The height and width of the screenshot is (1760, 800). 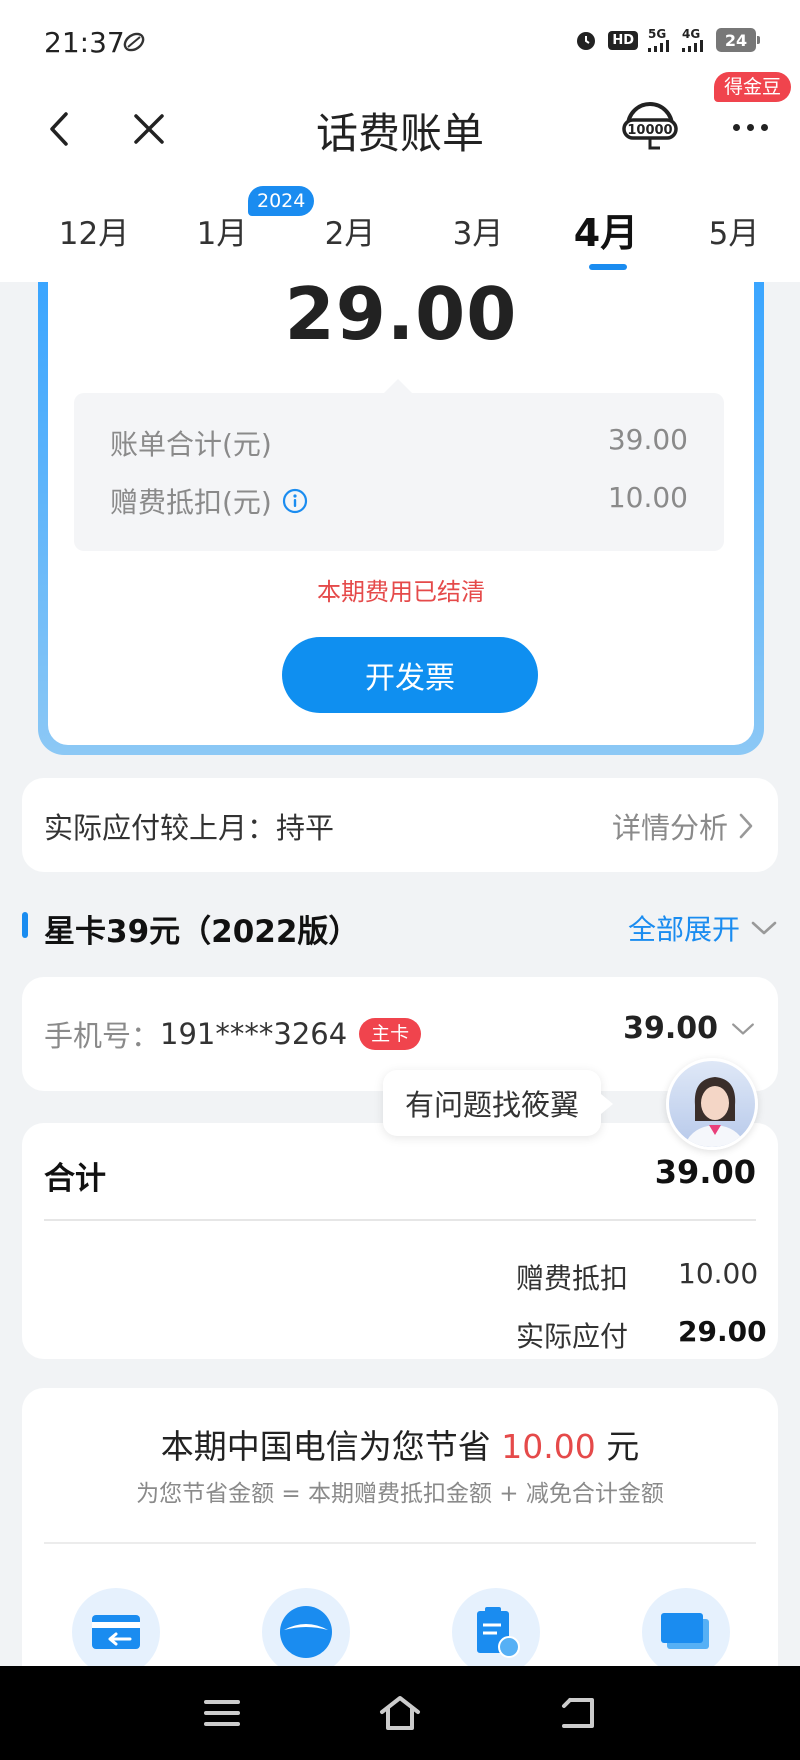 What do you see at coordinates (647, 497) in the screenshot?
I see `bill-deduct-value: 10.00` at bounding box center [647, 497].